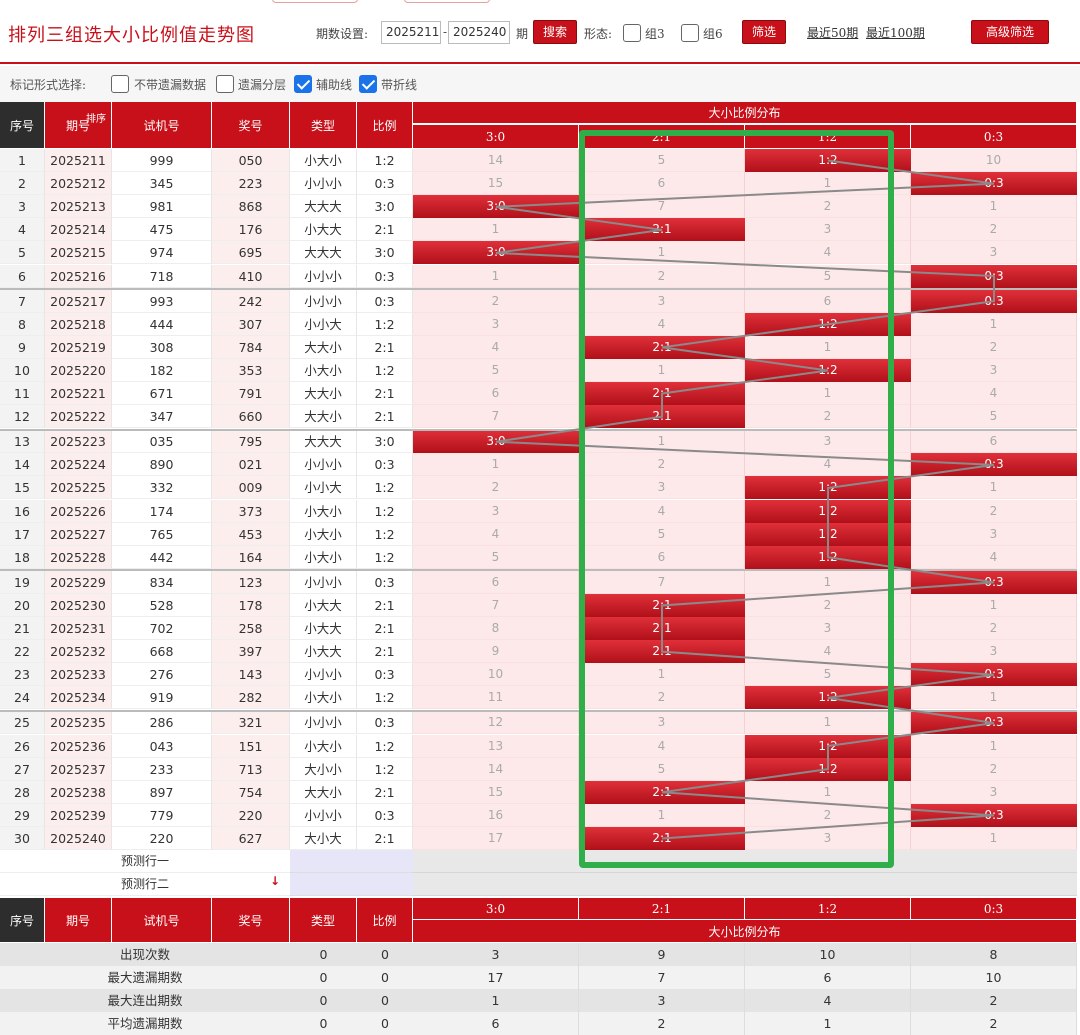  I want to click on stat-value: 10, so click(828, 954).